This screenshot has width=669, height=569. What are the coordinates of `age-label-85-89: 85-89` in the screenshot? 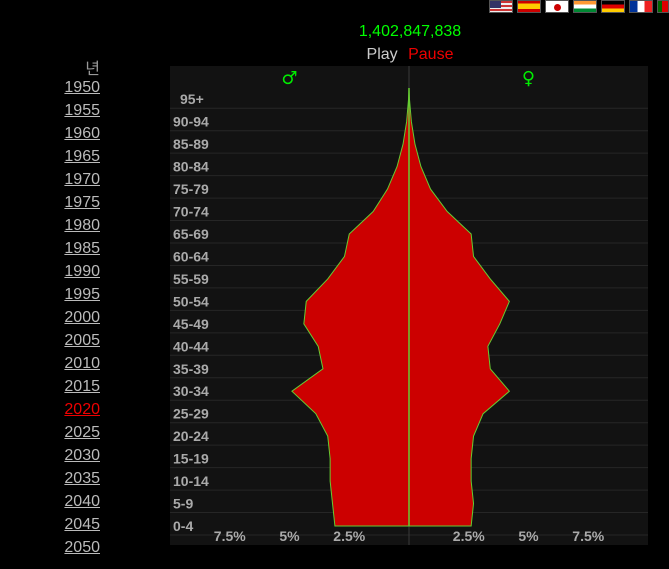 It's located at (191, 144).